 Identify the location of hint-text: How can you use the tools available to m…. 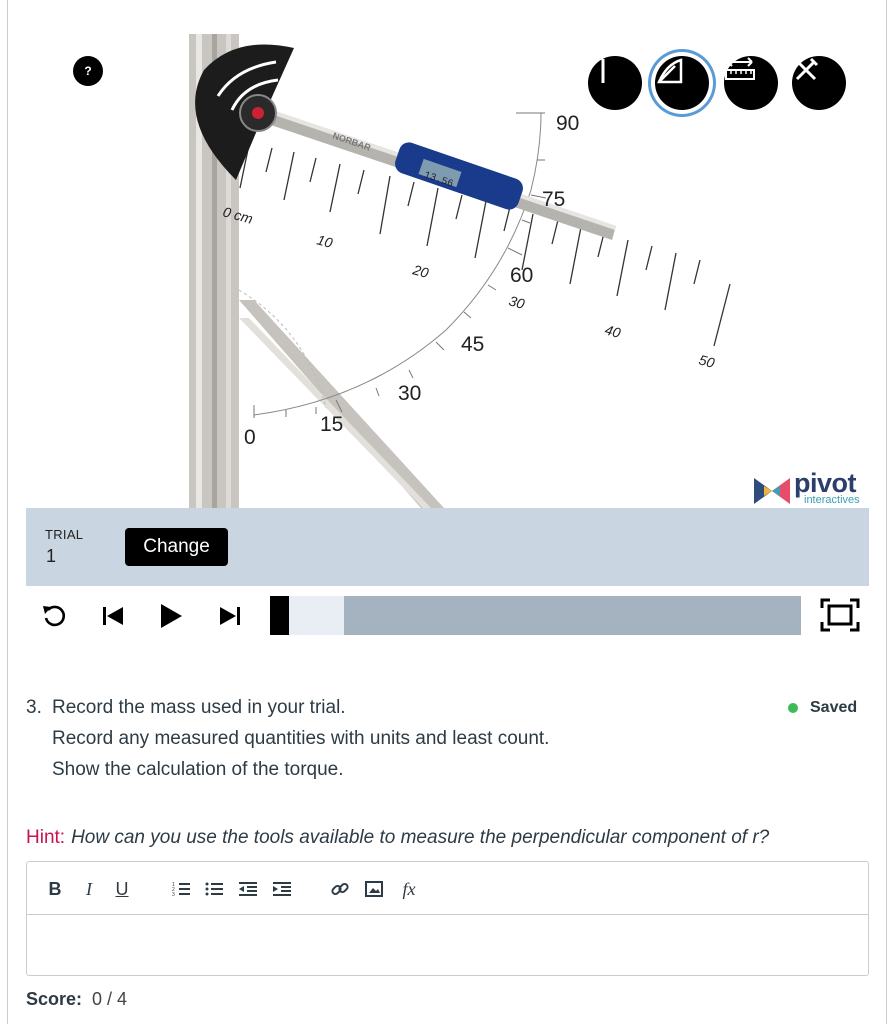
(420, 837).